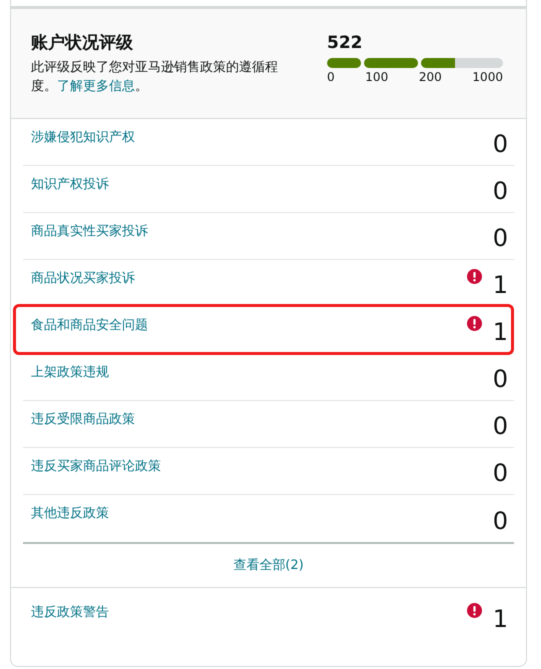 This screenshot has width=541, height=669. Describe the element at coordinates (256, 514) in the screenshot. I see `policy-link: 其他违反政策` at that location.